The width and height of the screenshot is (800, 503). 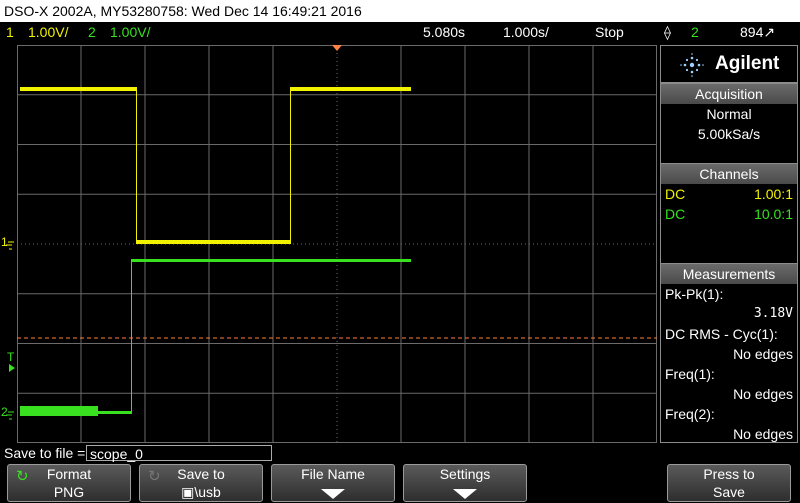 I want to click on channels-box: Channels DC 1.00:1 DC 10.0:1, so click(x=729, y=213).